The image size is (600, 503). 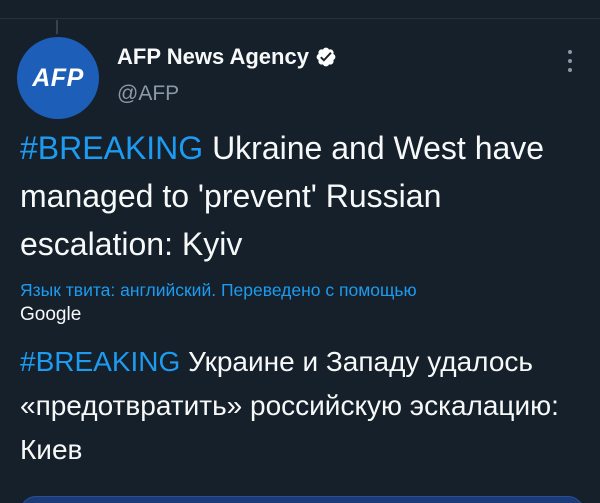 I want to click on hashtag-link: #BREAKING, so click(x=111, y=148).